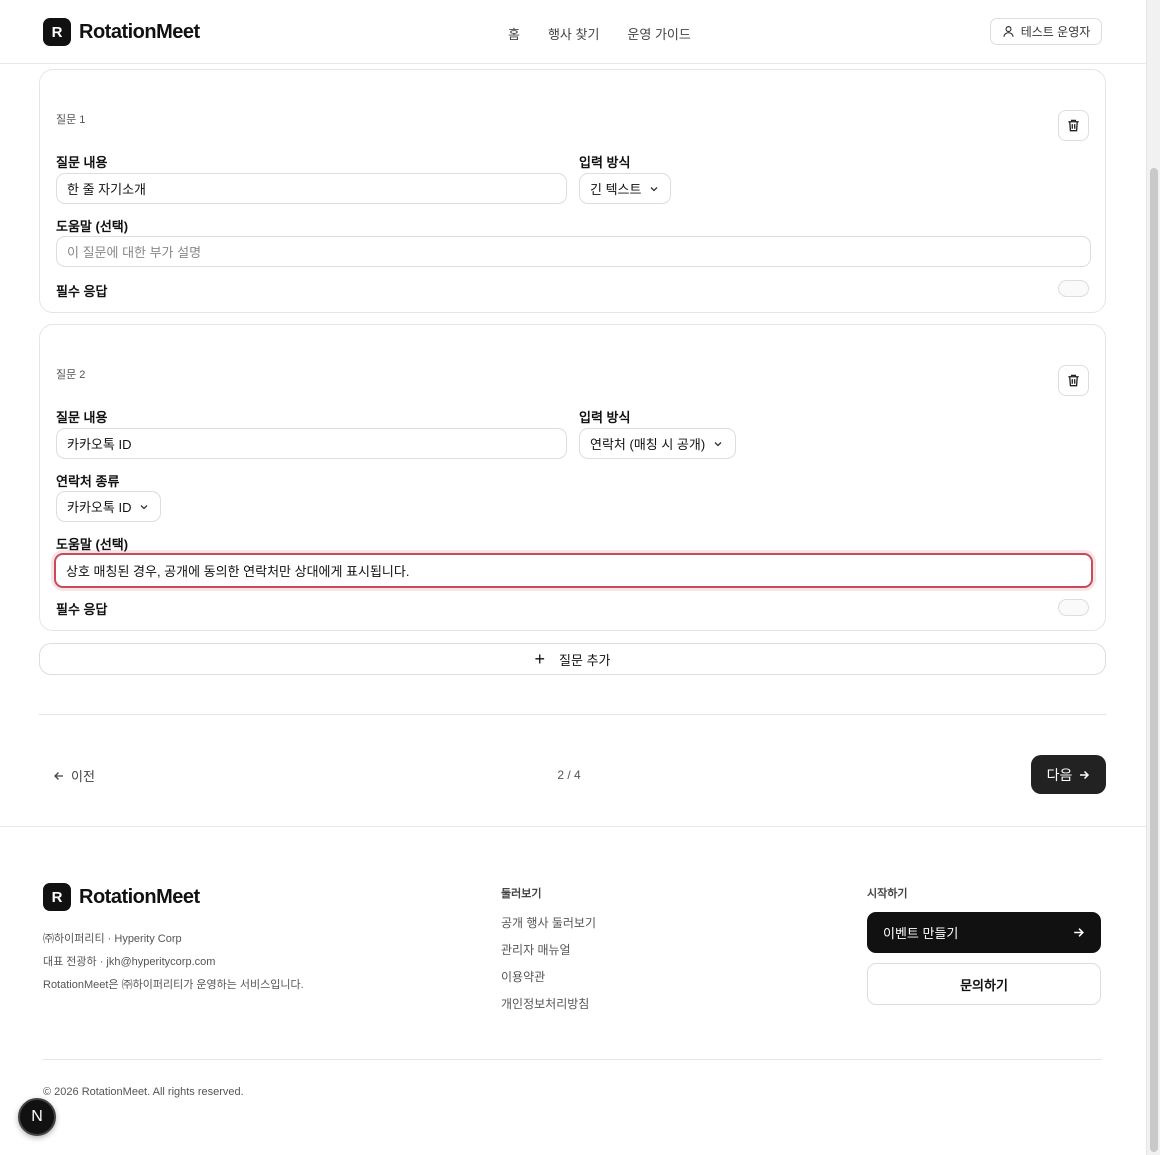 The height and width of the screenshot is (1155, 1160). Describe the element at coordinates (129, 962) in the screenshot. I see `representative-info: 대표 전광하 · jkh@hyperitycorp.com` at that location.